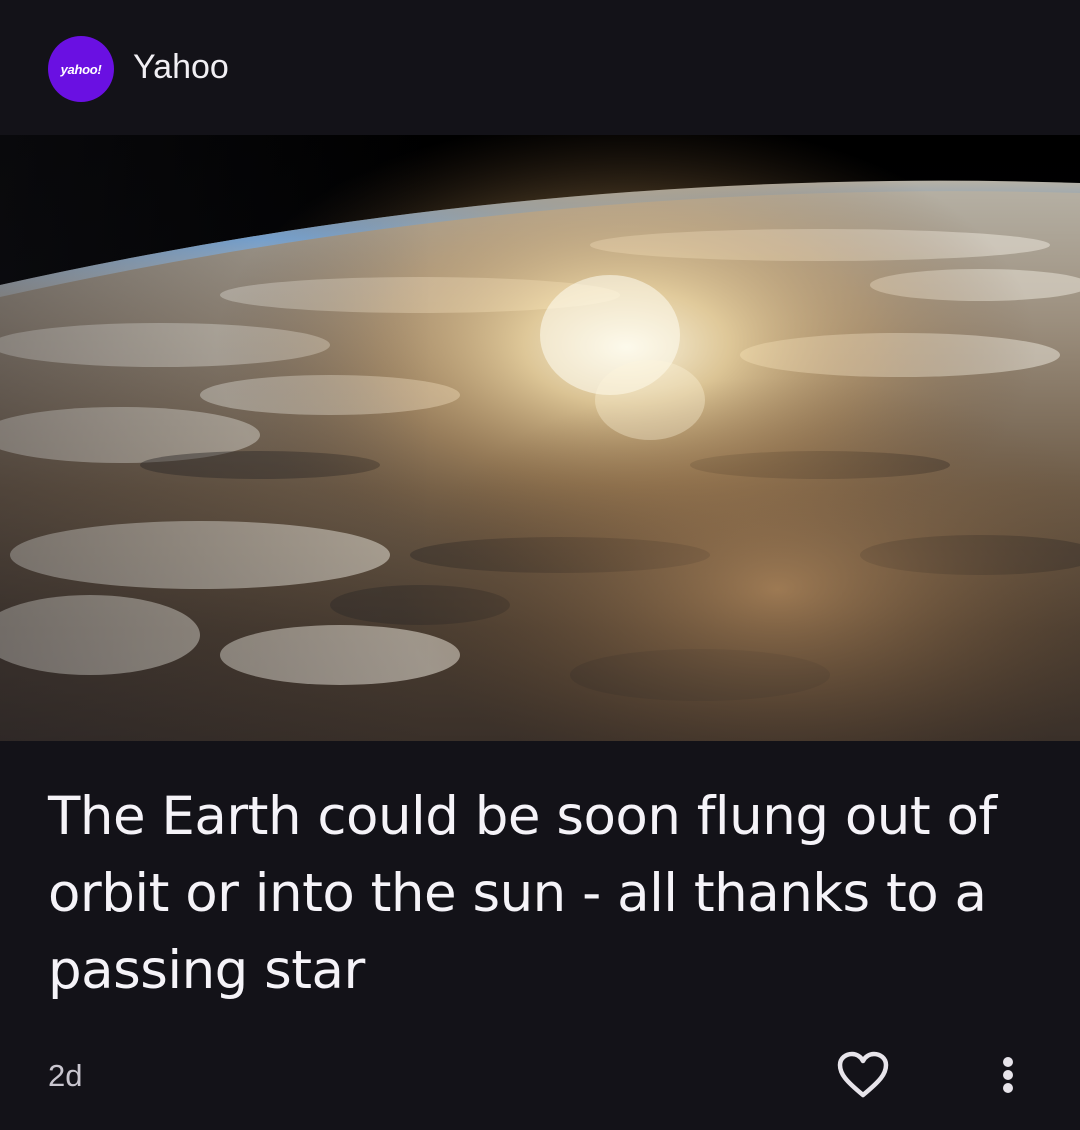 This screenshot has width=1080, height=1130. I want to click on yahoo-logo-text: yahoo!, so click(81, 69).